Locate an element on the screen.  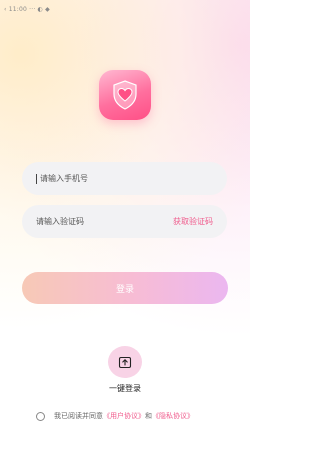
privacy-agreement-link: 《隐私协议》 is located at coordinates (173, 416).